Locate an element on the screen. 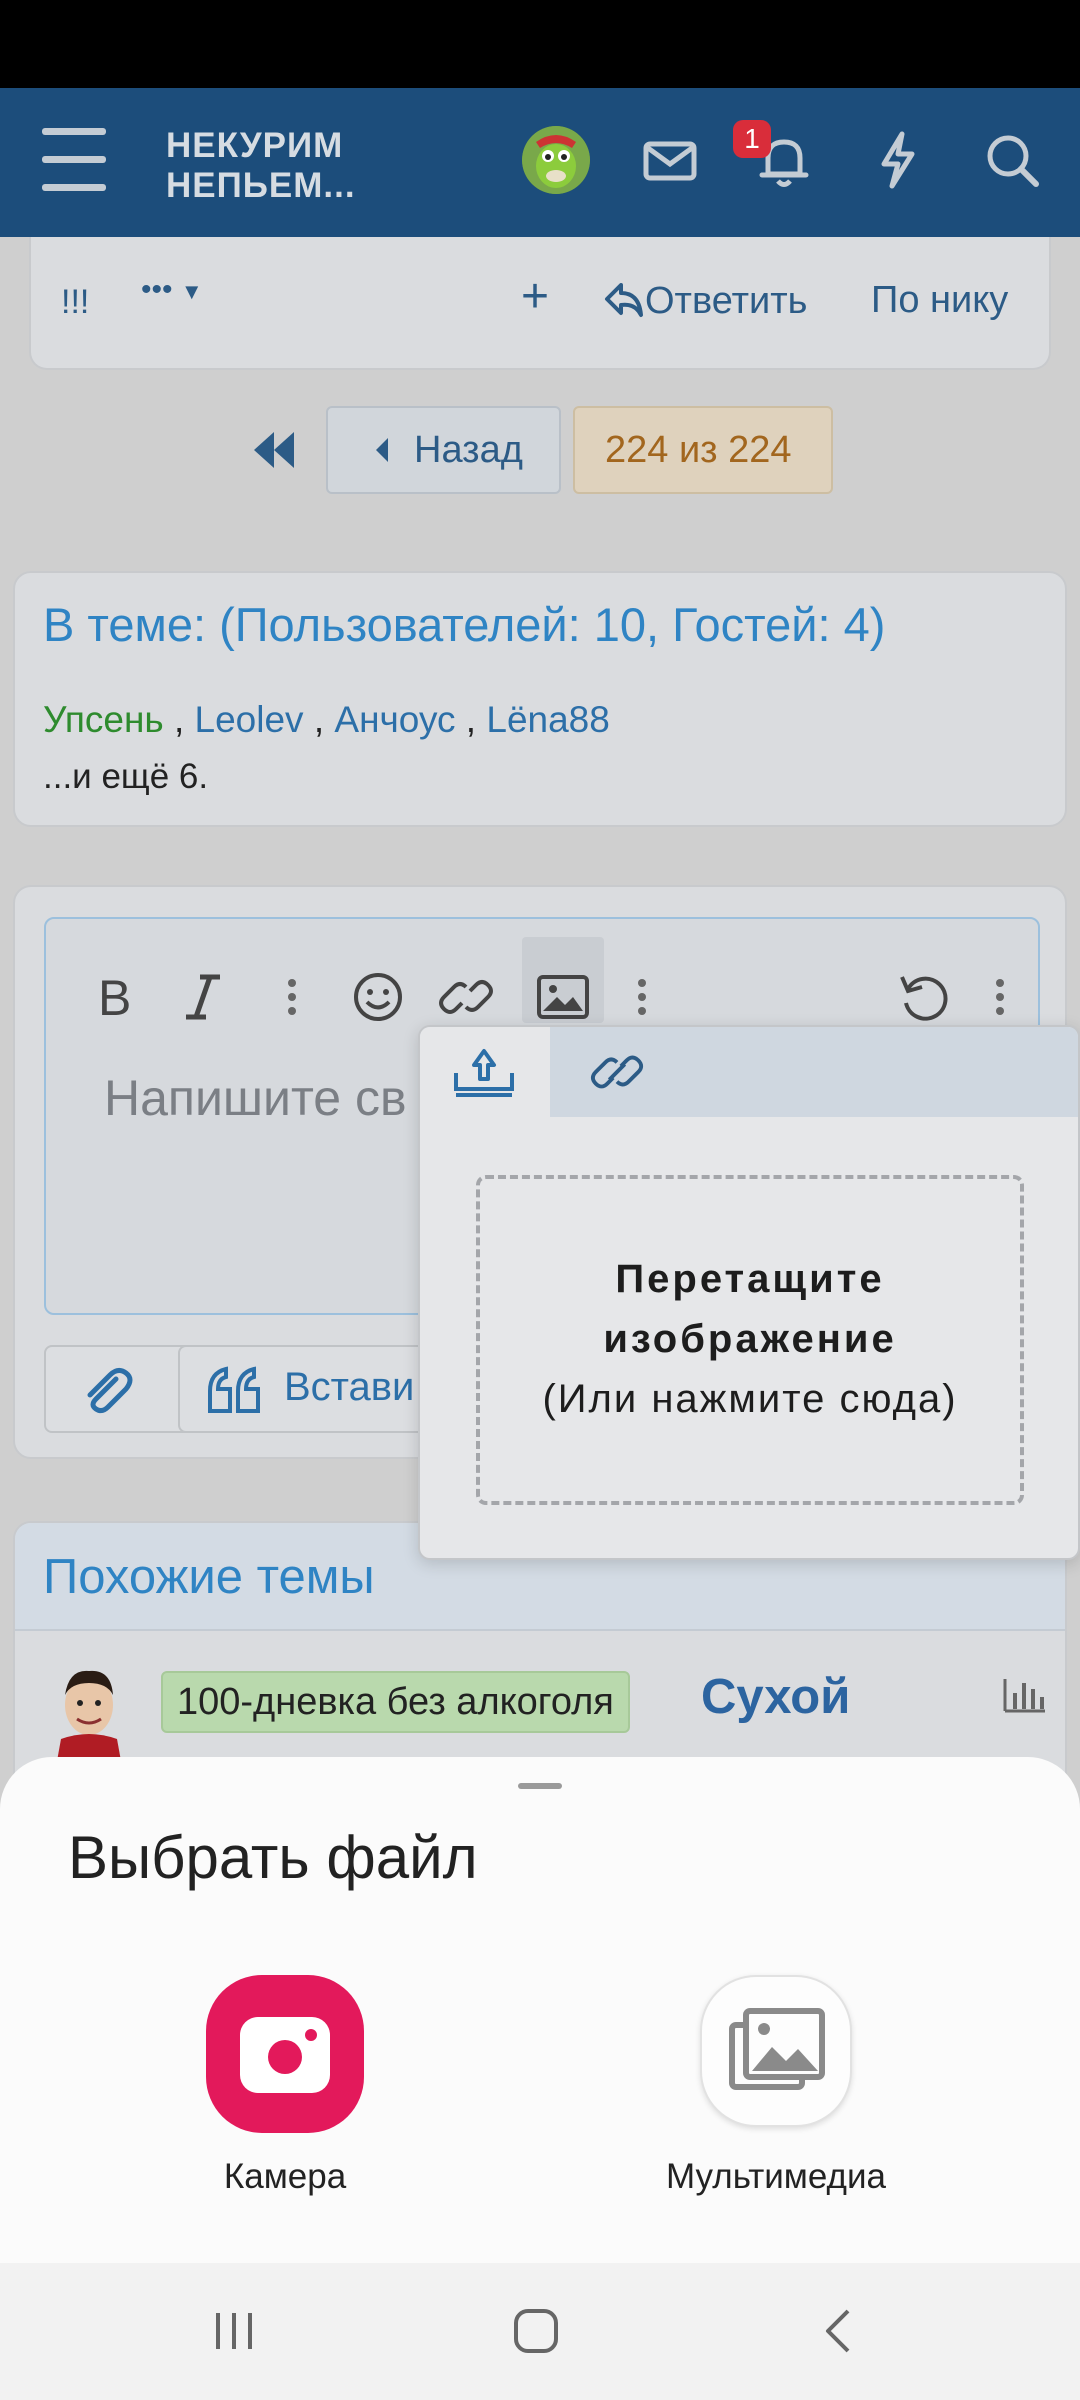 This screenshot has height=2400, width=1080. gallery-icon is located at coordinates (776, 2051).